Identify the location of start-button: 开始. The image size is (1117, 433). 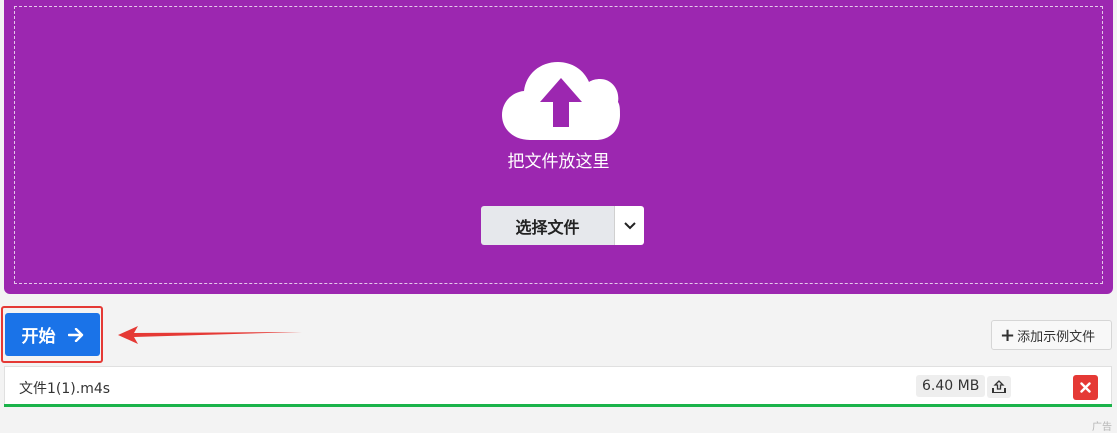
(52, 334).